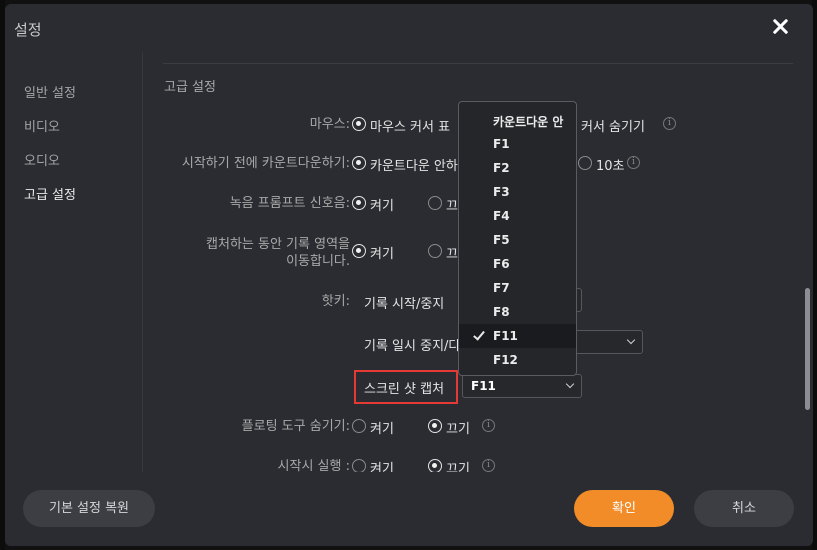 Image resolution: width=817 pixels, height=550 pixels. What do you see at coordinates (382, 467) in the screenshot?
I see `startup-on-option: 켜기` at bounding box center [382, 467].